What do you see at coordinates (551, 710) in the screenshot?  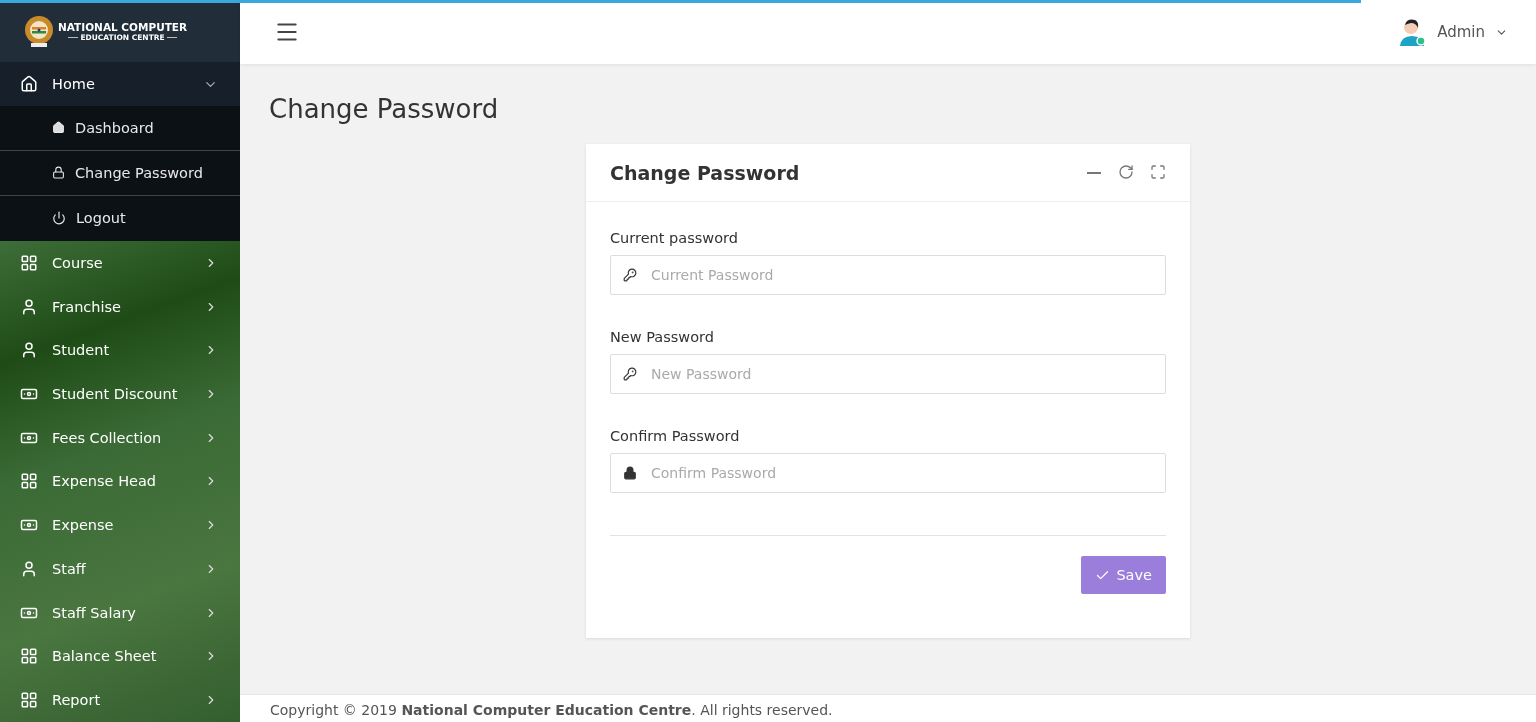 I see `copyright-text: Copyright © 2019 National Computer Education Centre. All rights reserved.` at bounding box center [551, 710].